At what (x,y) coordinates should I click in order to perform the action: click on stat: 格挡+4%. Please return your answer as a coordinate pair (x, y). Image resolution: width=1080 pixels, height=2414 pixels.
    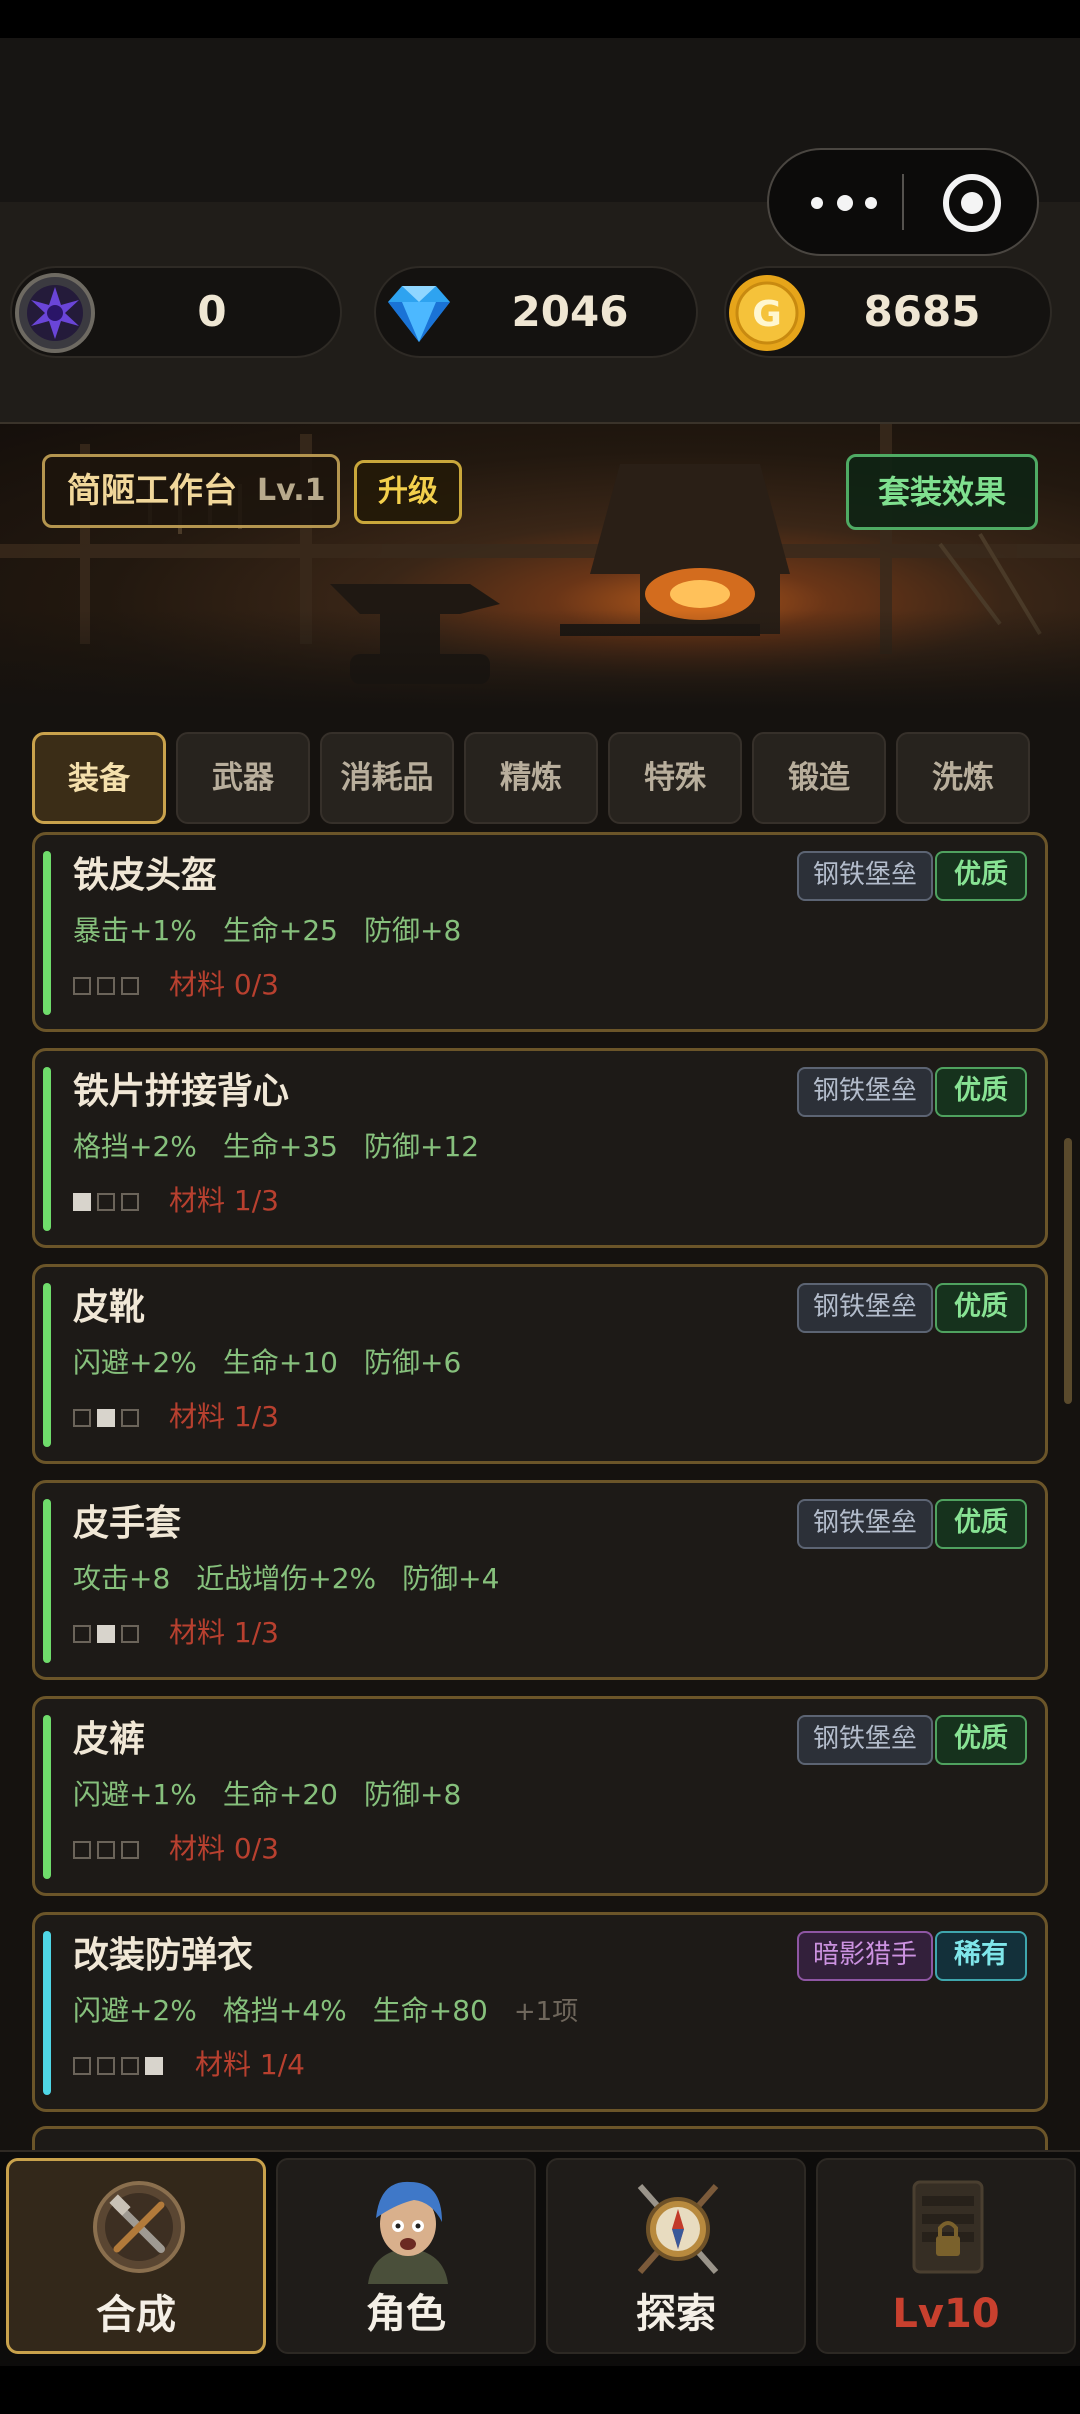
    Looking at the image, I should click on (284, 2010).